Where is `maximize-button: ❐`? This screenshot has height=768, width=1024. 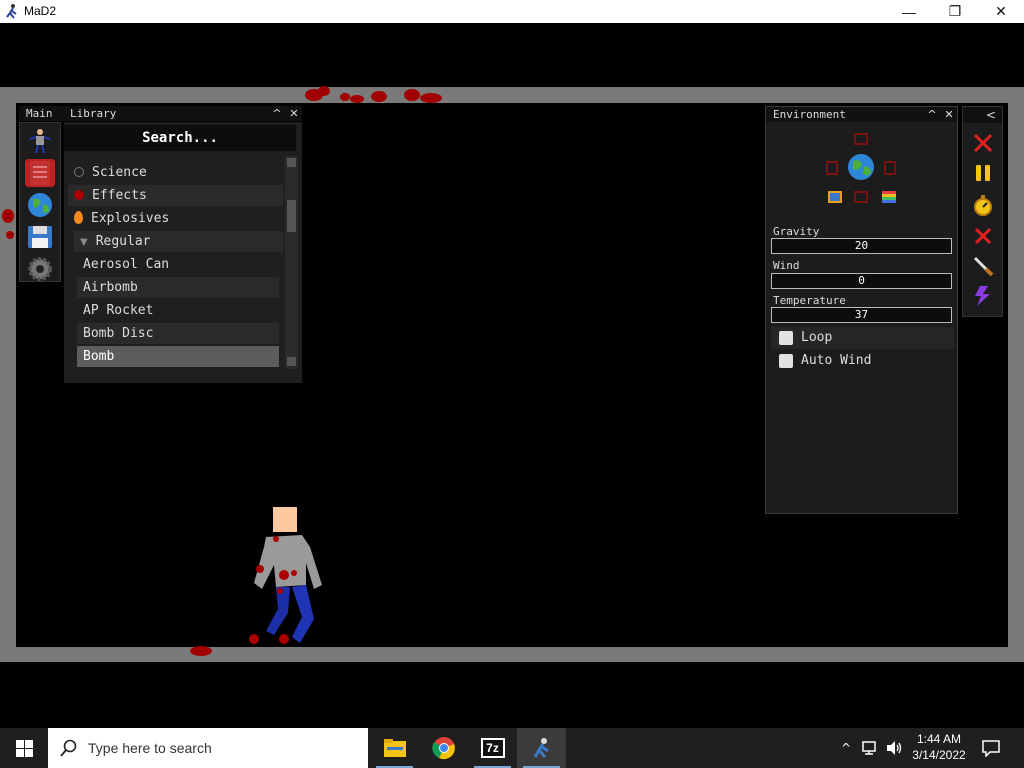
maximize-button: ❐ is located at coordinates (955, 11).